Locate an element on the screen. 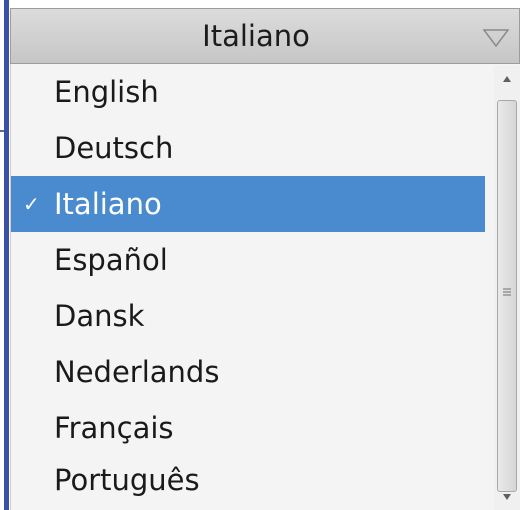  list-scrollbar is located at coordinates (507, 288).